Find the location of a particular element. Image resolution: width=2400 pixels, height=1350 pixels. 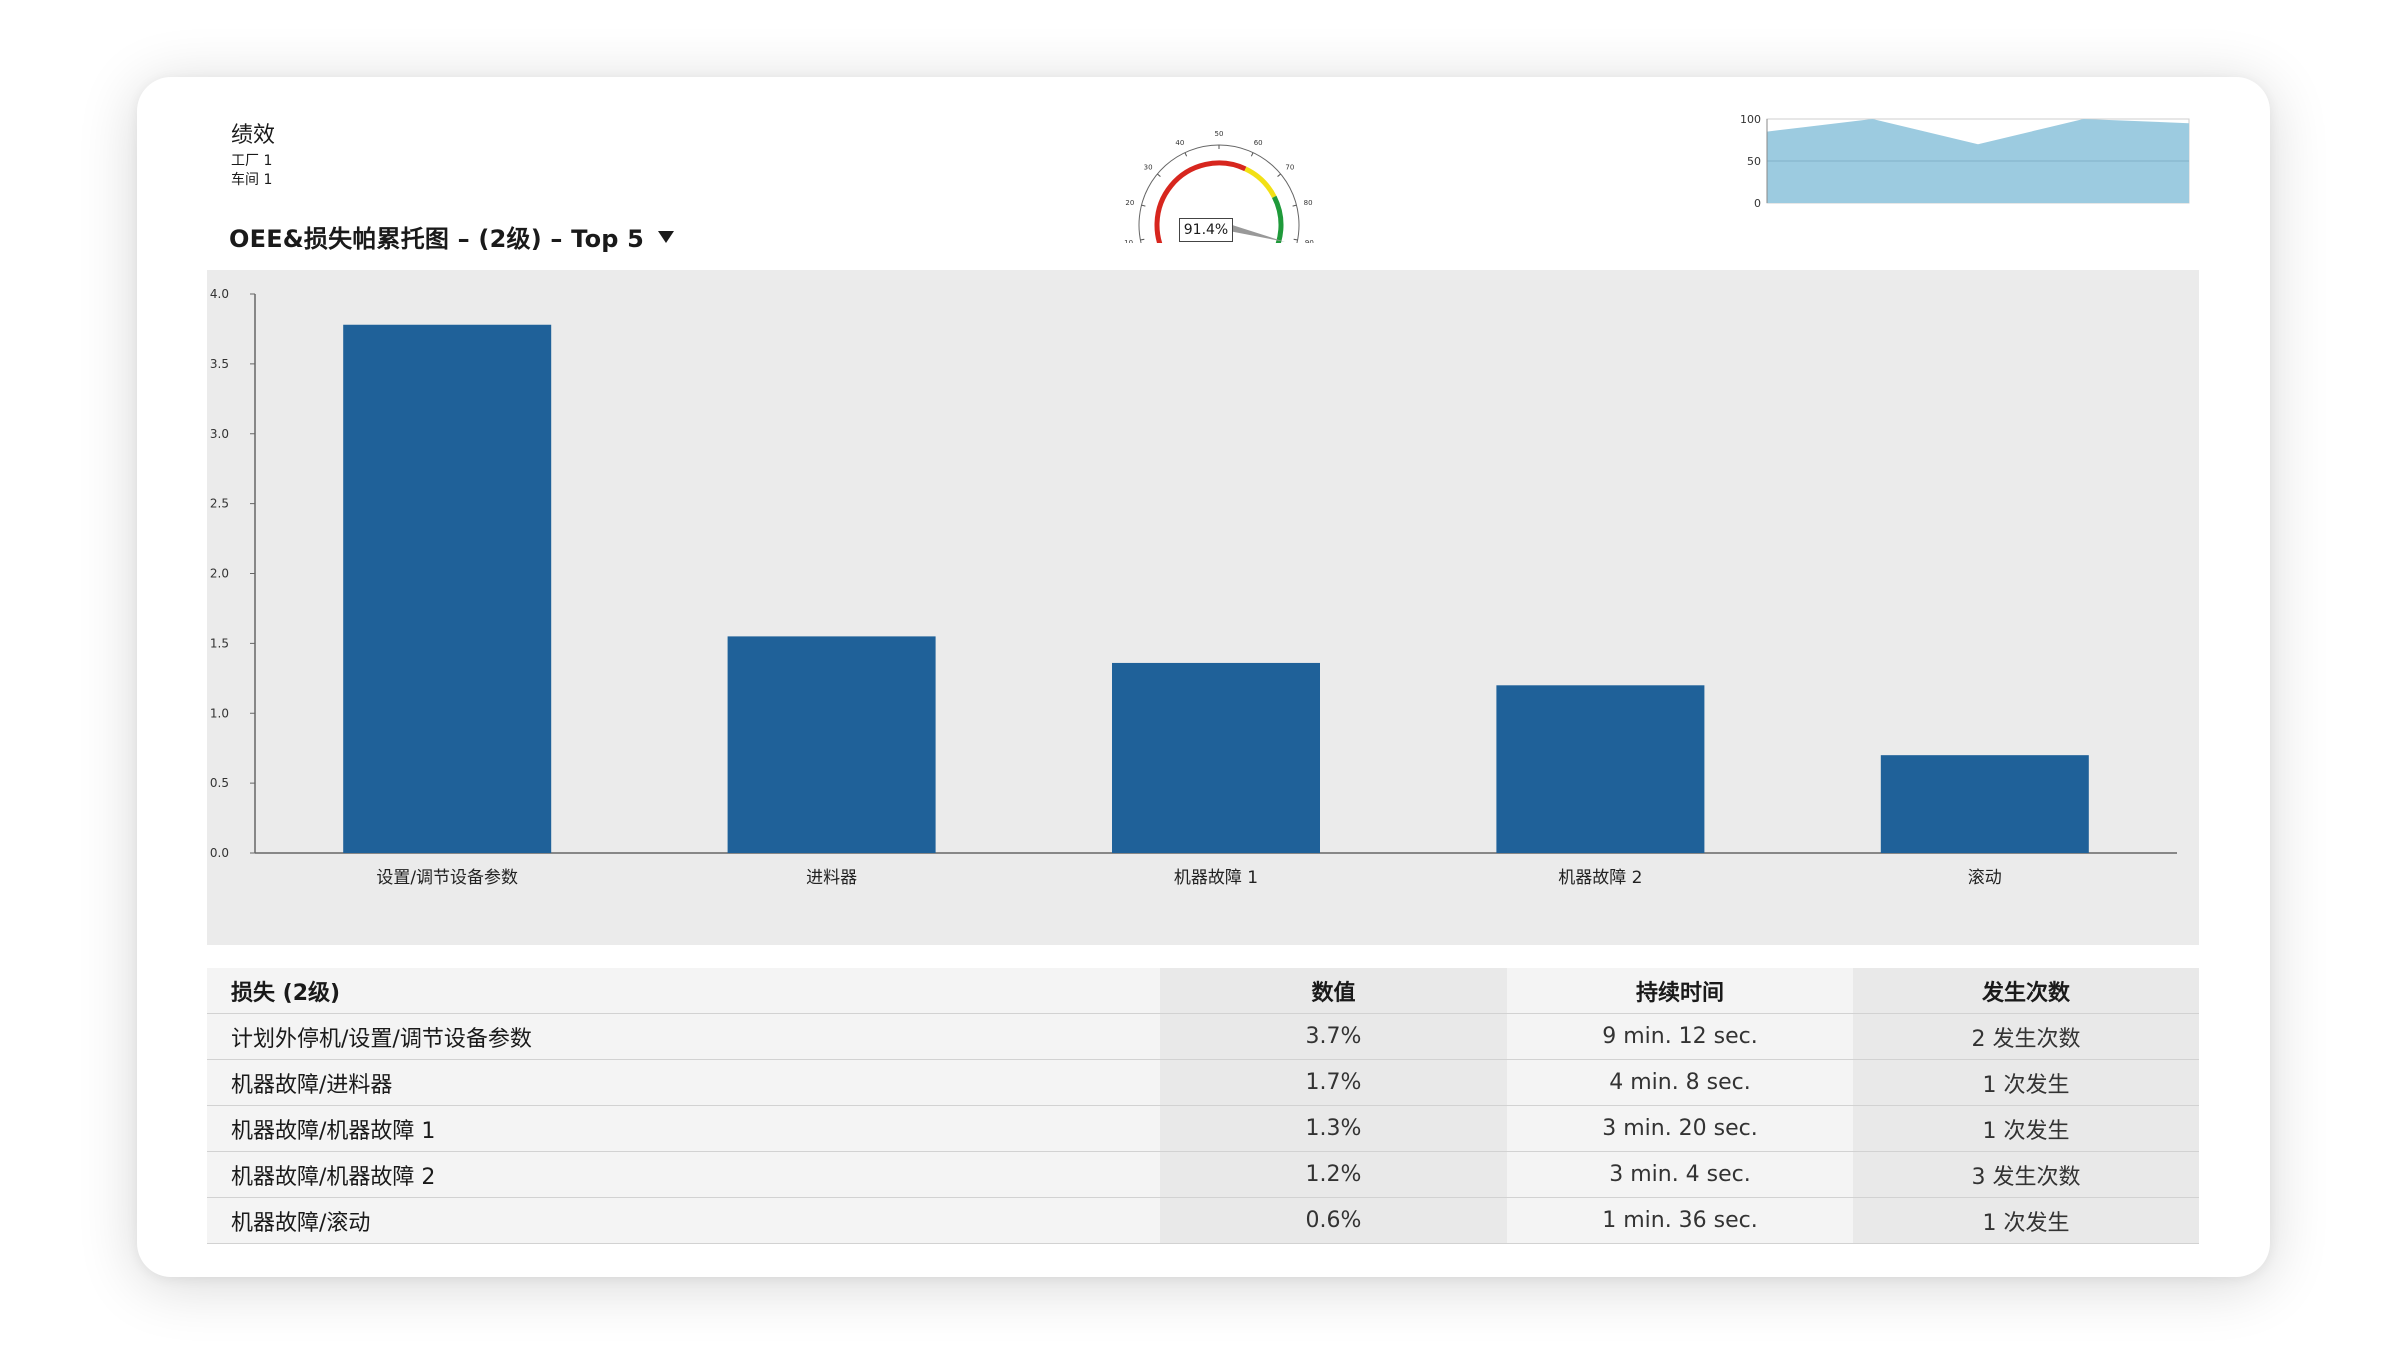

table-header-row: 损失 (2级) 数值 持续时间 发生次数 is located at coordinates (1203, 991).